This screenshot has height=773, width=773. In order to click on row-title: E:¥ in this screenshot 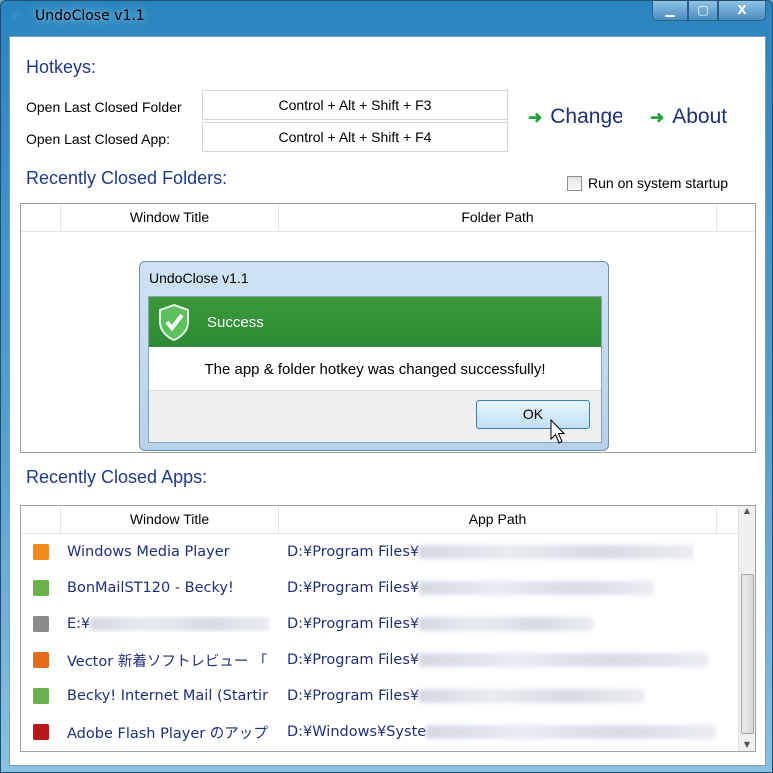, I will do `click(170, 624)`.